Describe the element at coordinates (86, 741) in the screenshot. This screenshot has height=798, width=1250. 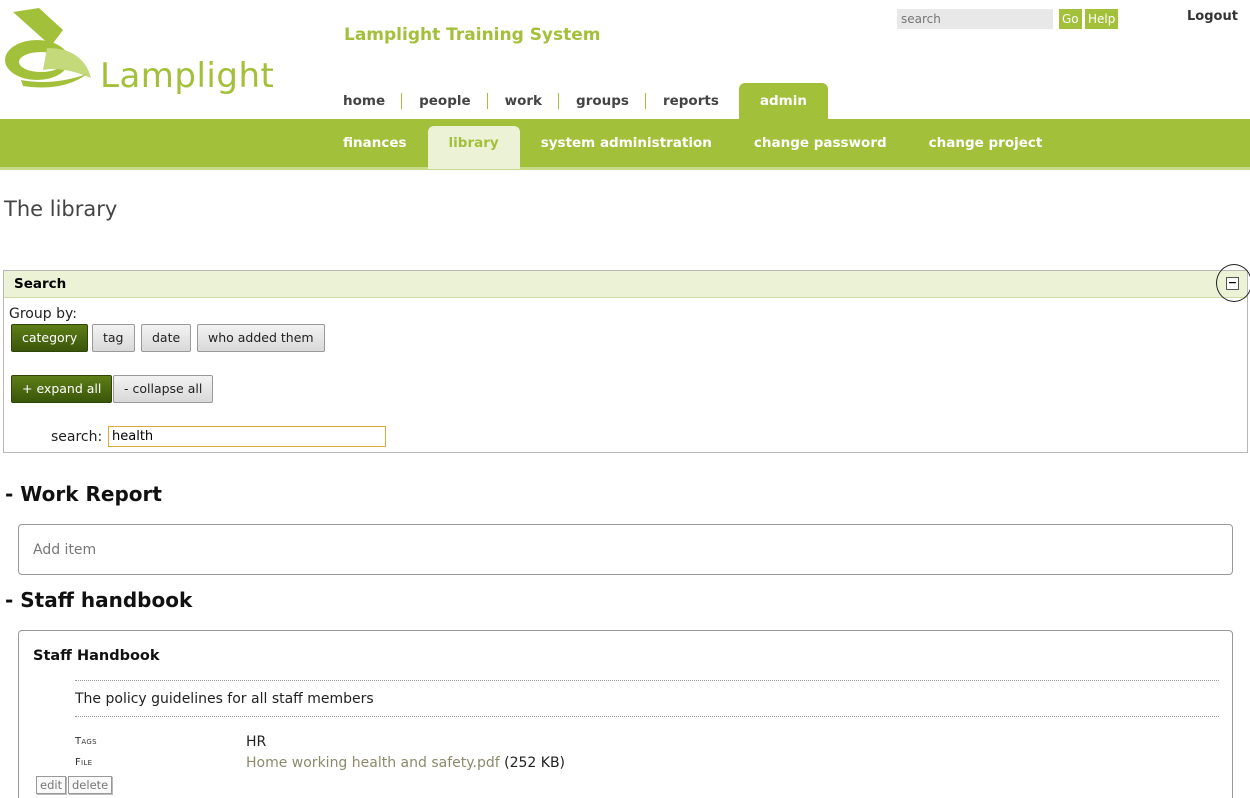
I see `tags-key: Tags` at that location.